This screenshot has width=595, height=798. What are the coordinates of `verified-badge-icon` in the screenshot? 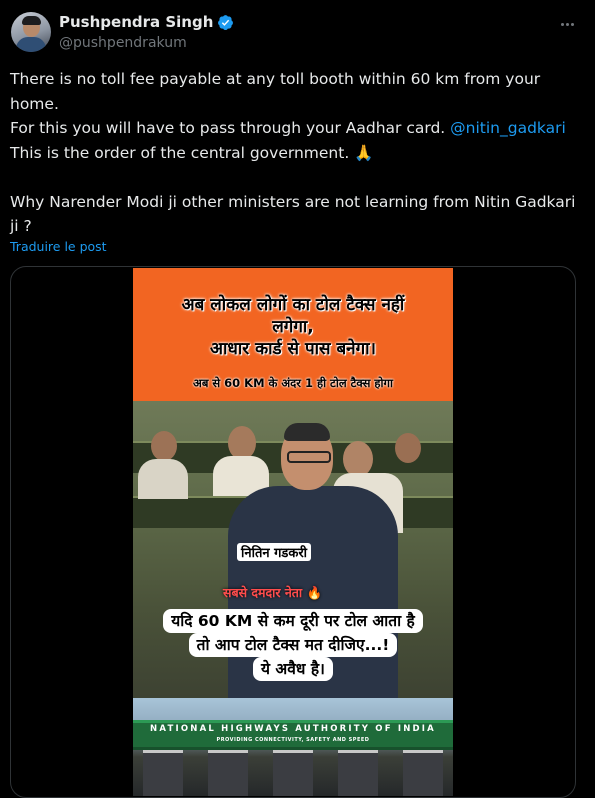 It's located at (226, 22).